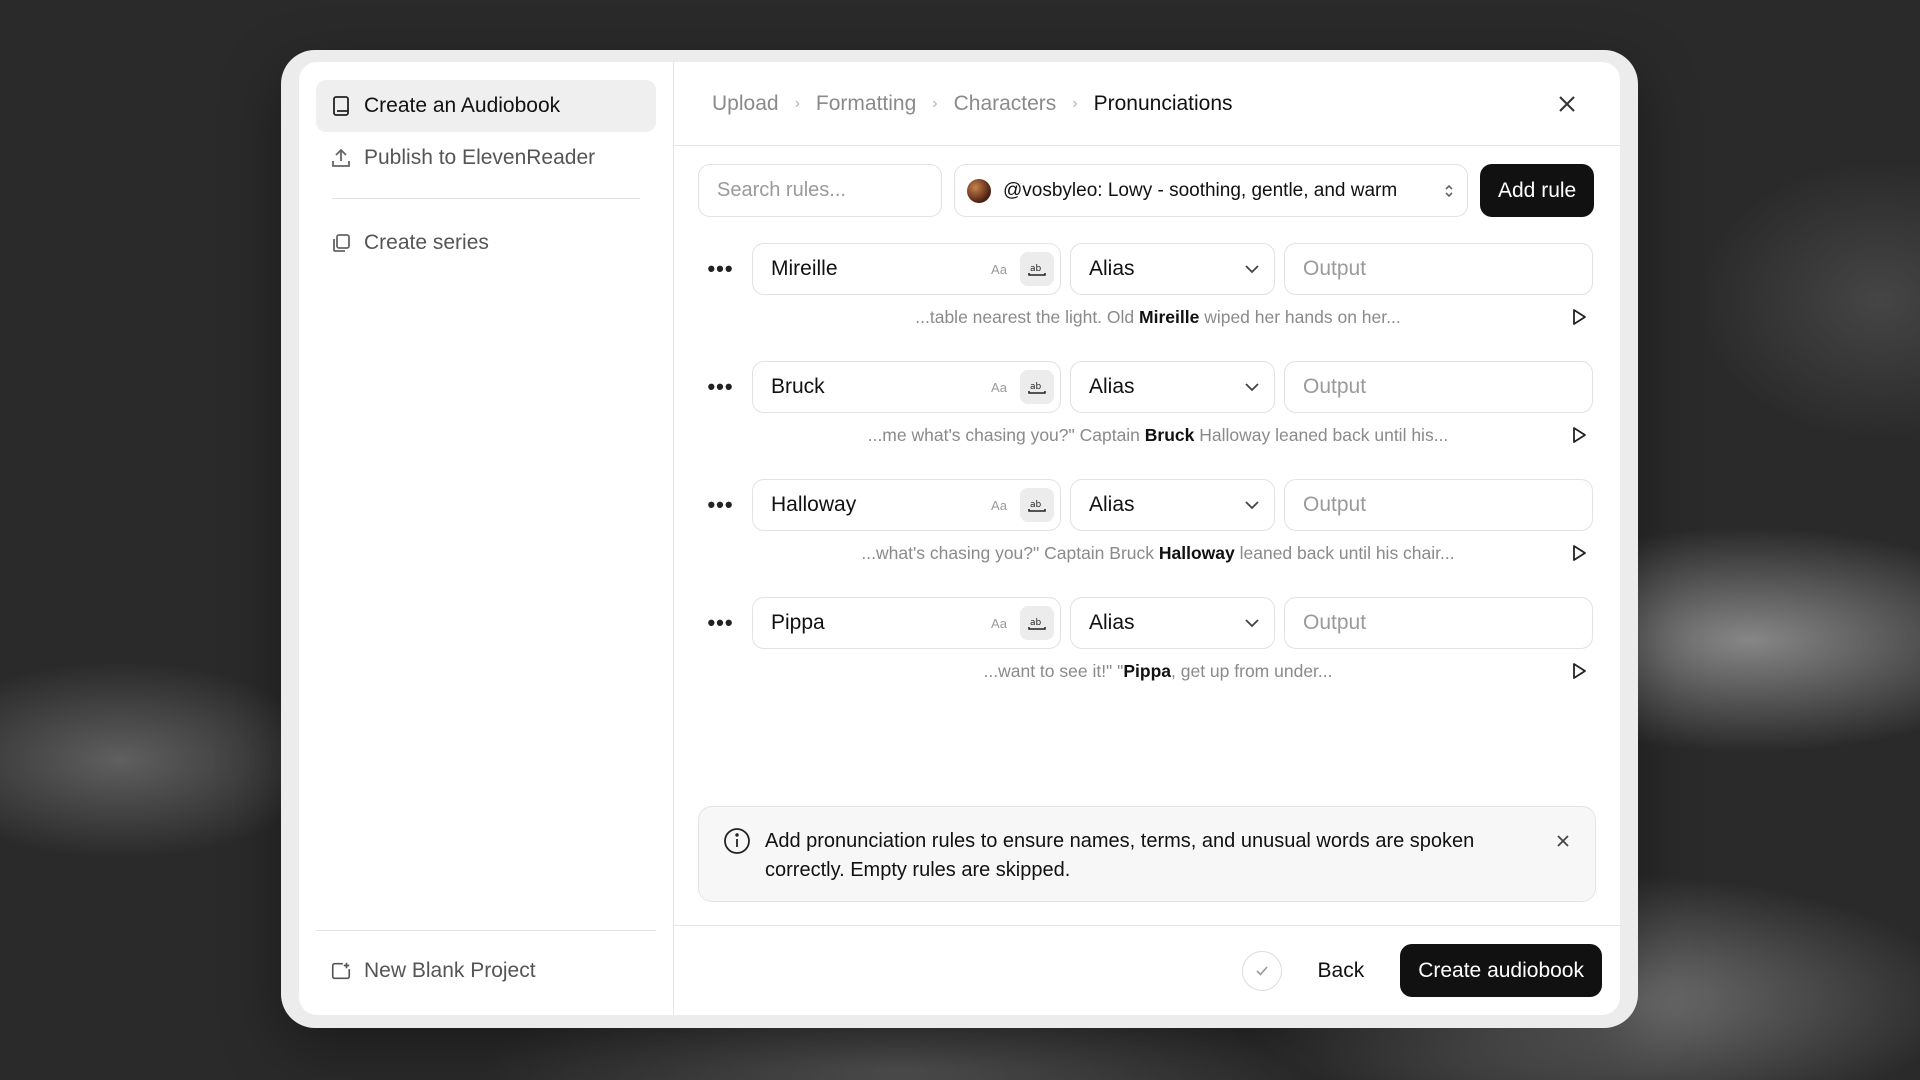 The width and height of the screenshot is (1920, 1080). What do you see at coordinates (486, 198) in the screenshot?
I see `sidebar-divider` at bounding box center [486, 198].